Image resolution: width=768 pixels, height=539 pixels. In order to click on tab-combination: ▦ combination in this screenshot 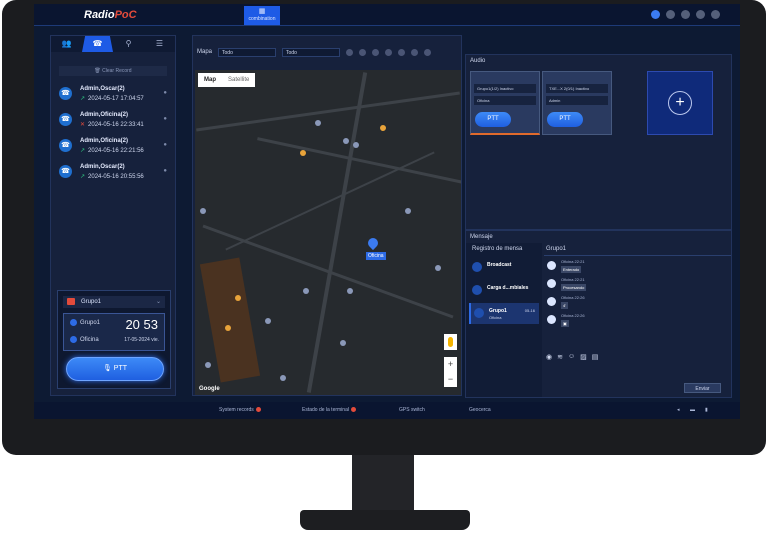, I will do `click(262, 15)`.